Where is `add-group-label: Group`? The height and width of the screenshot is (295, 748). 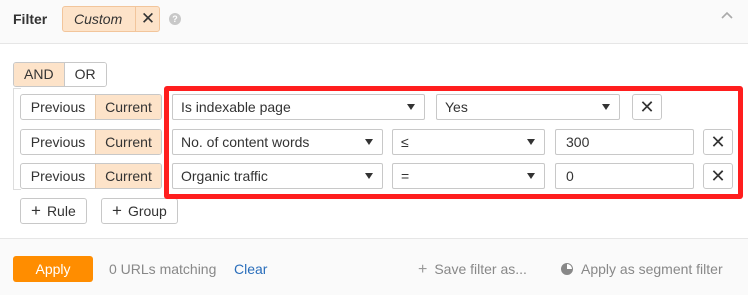 add-group-label: Group is located at coordinates (147, 211).